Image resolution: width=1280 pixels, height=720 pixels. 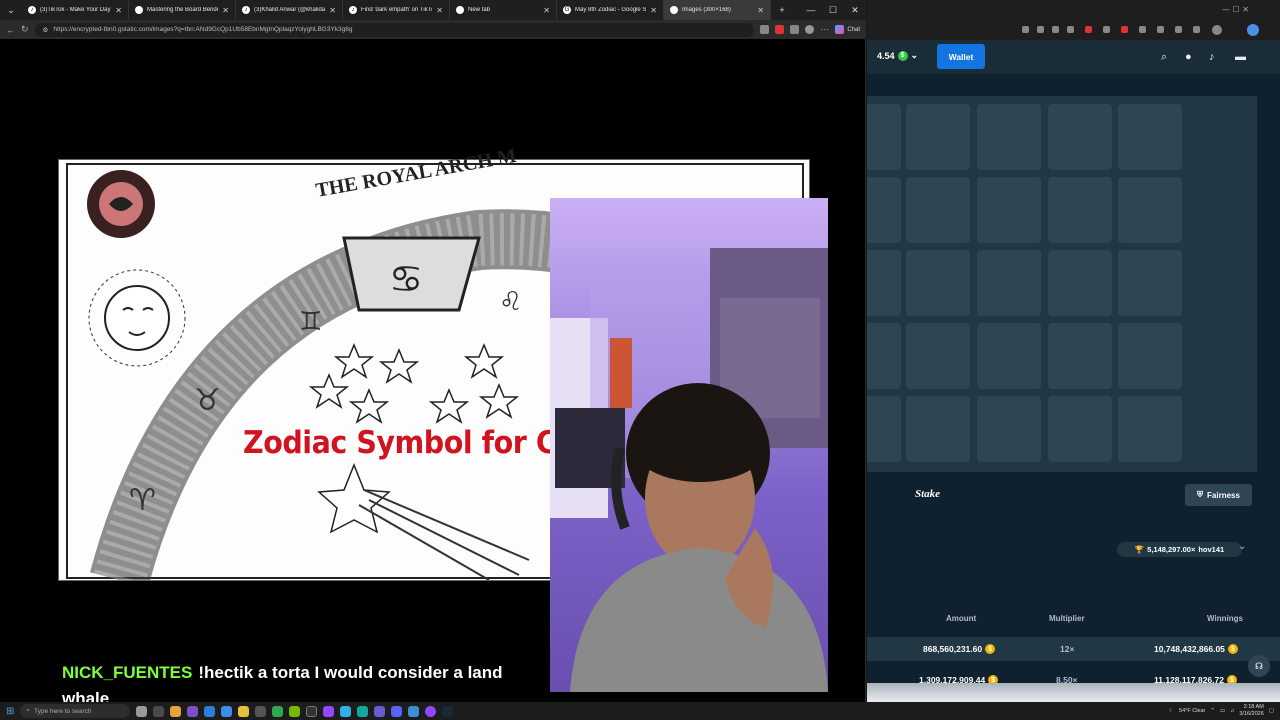 I want to click on new-tab-button: +, so click(x=782, y=10).